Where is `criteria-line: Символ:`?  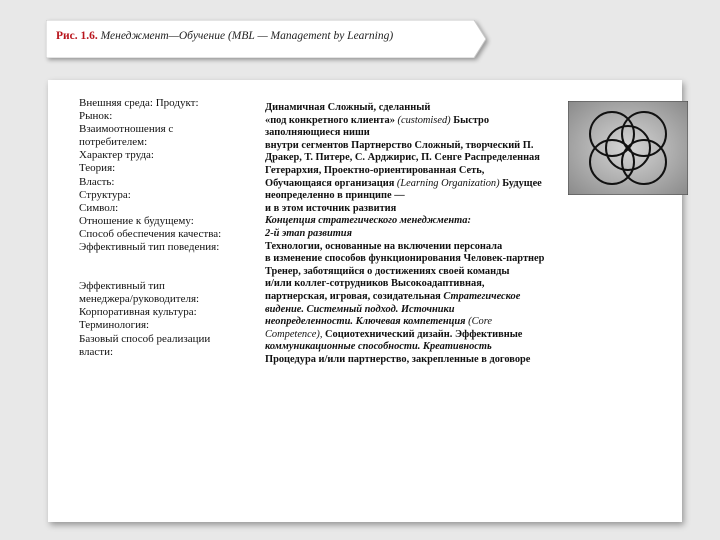 criteria-line: Символ: is located at coordinates (99, 207).